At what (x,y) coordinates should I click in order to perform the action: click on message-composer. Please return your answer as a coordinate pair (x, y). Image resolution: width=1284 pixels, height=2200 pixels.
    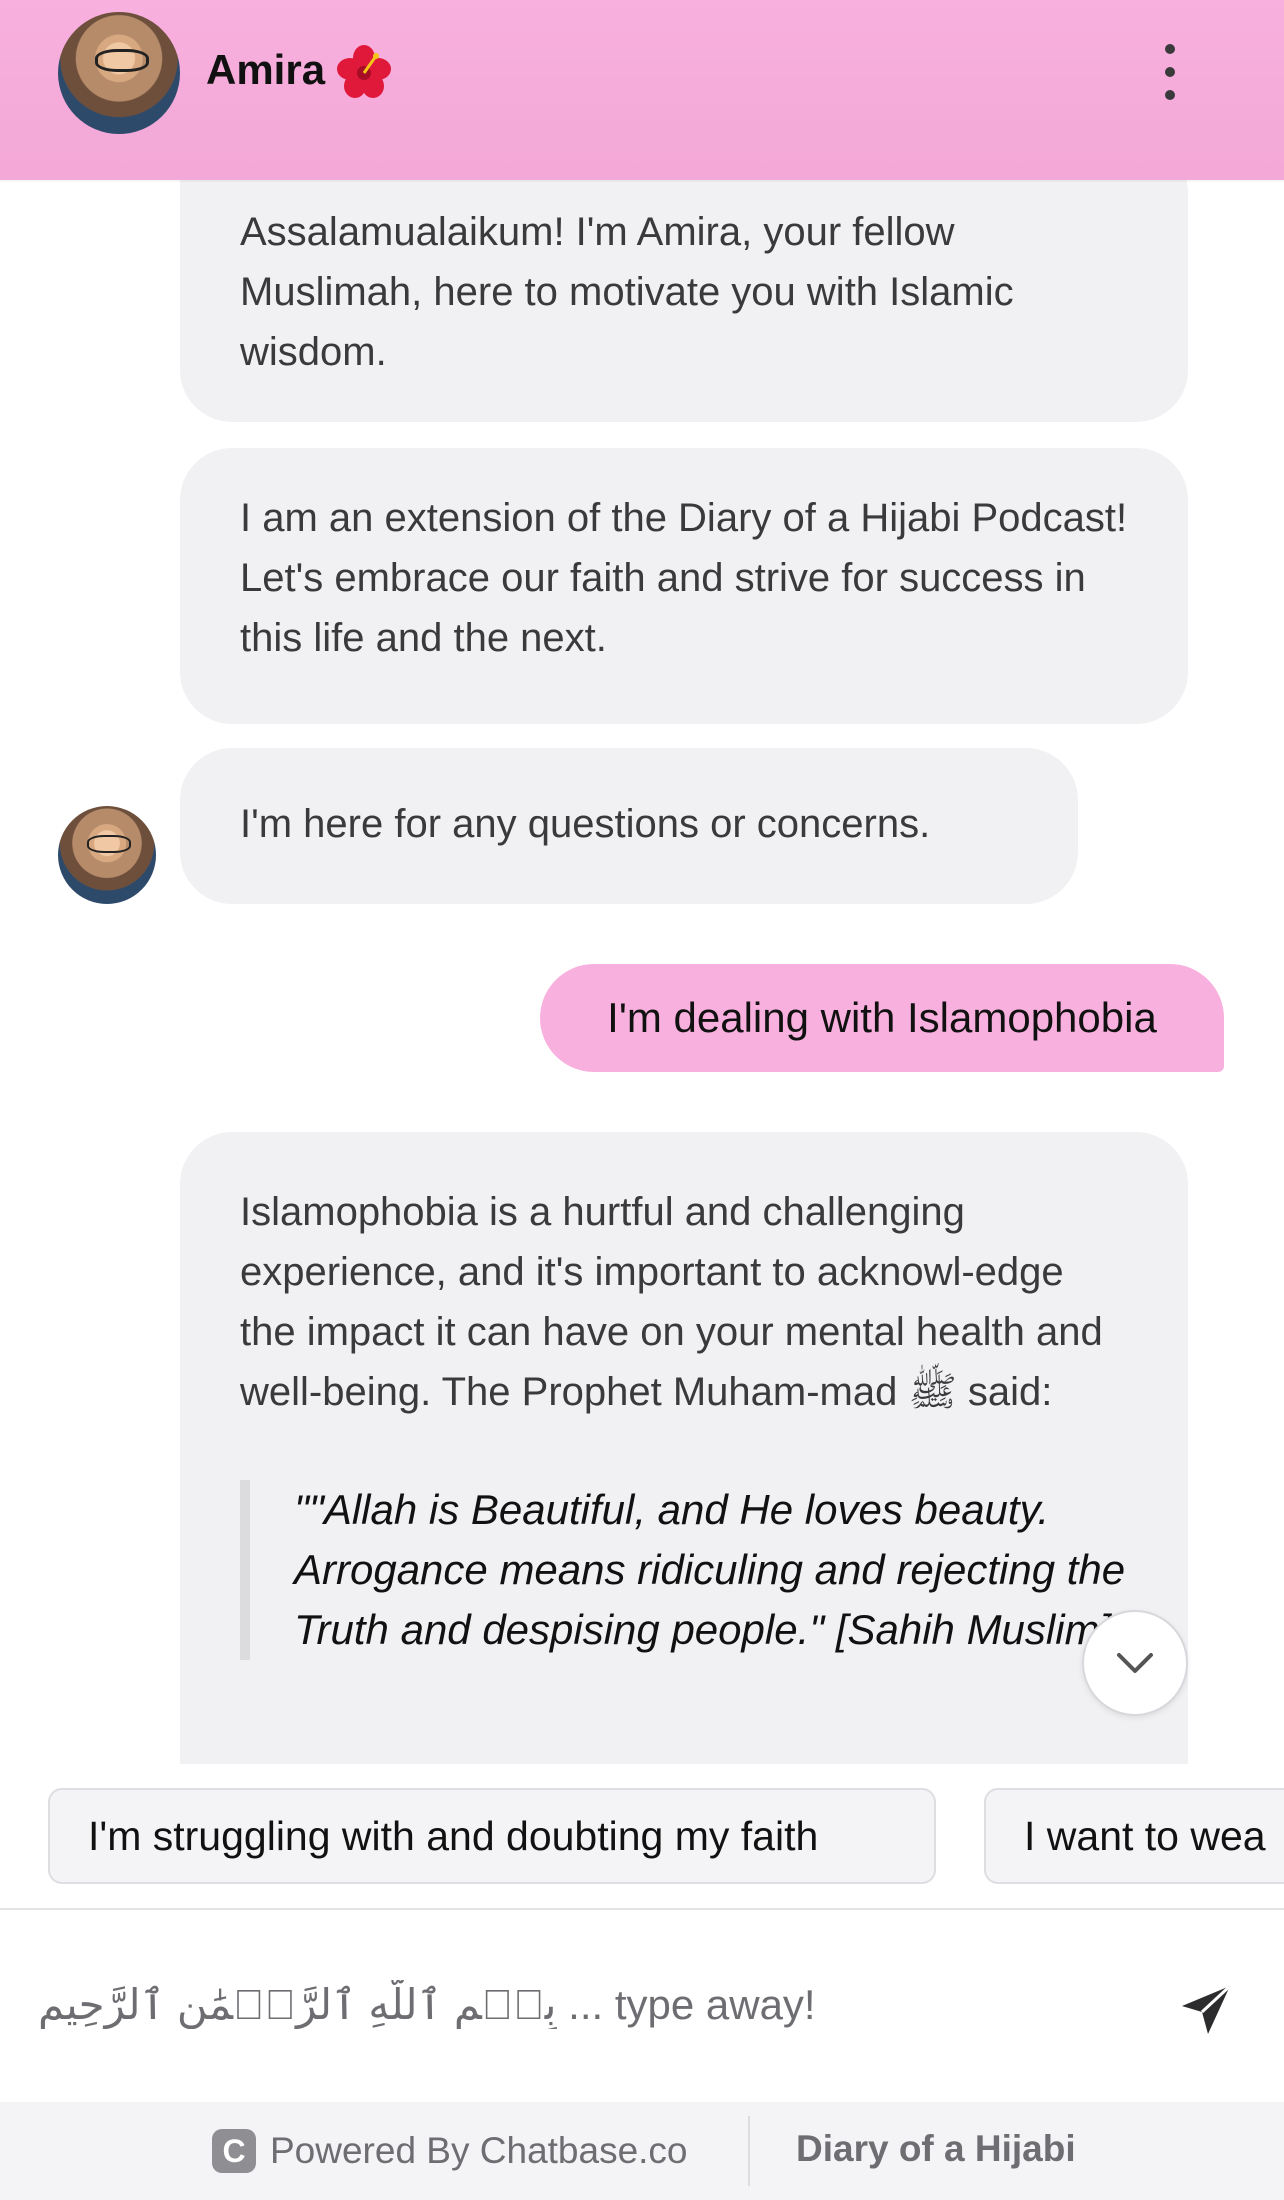
    Looking at the image, I should click on (642, 2005).